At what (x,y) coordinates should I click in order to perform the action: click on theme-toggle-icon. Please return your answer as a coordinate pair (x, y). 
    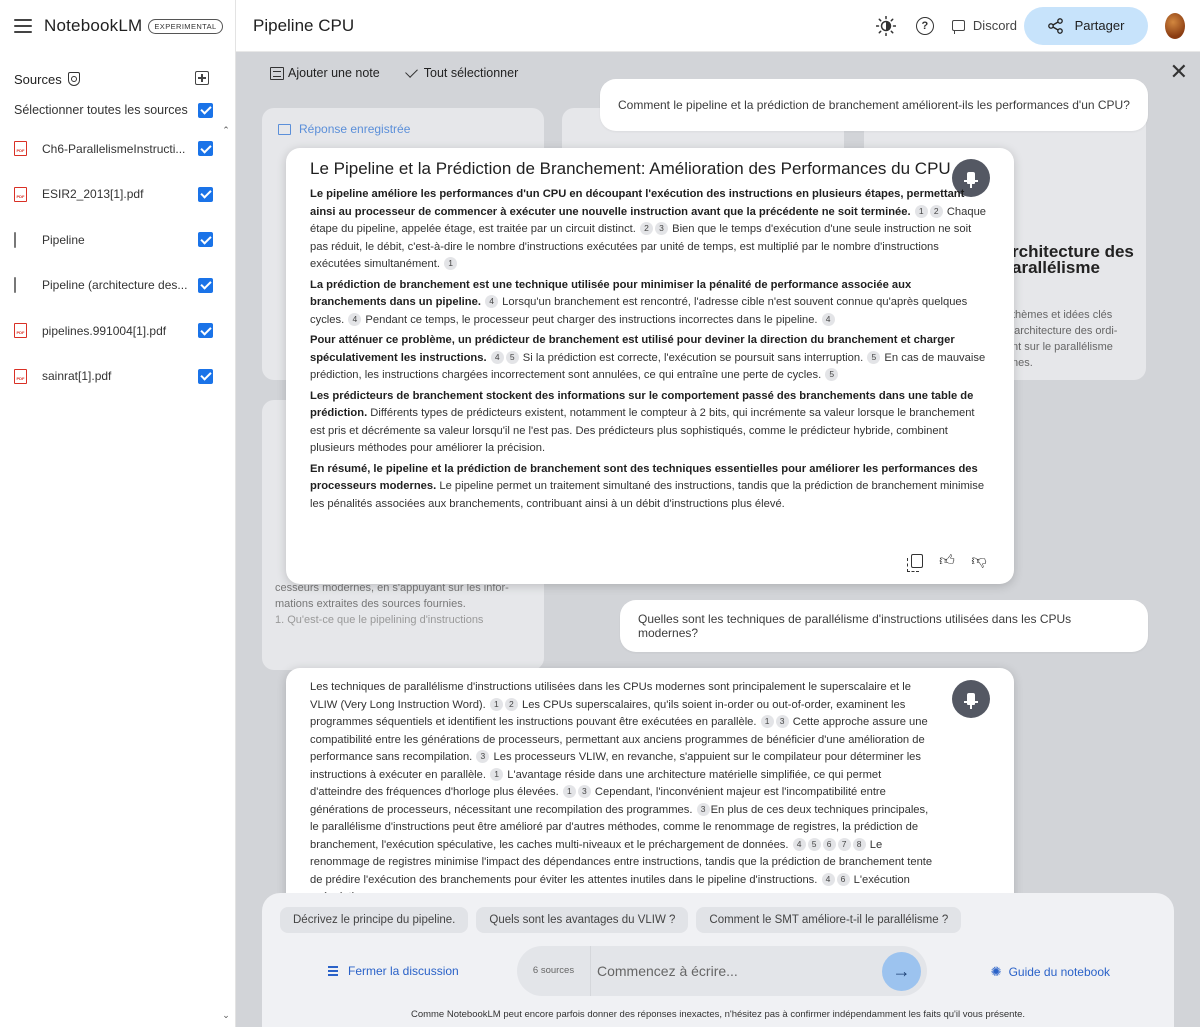
    Looking at the image, I should click on (885, 25).